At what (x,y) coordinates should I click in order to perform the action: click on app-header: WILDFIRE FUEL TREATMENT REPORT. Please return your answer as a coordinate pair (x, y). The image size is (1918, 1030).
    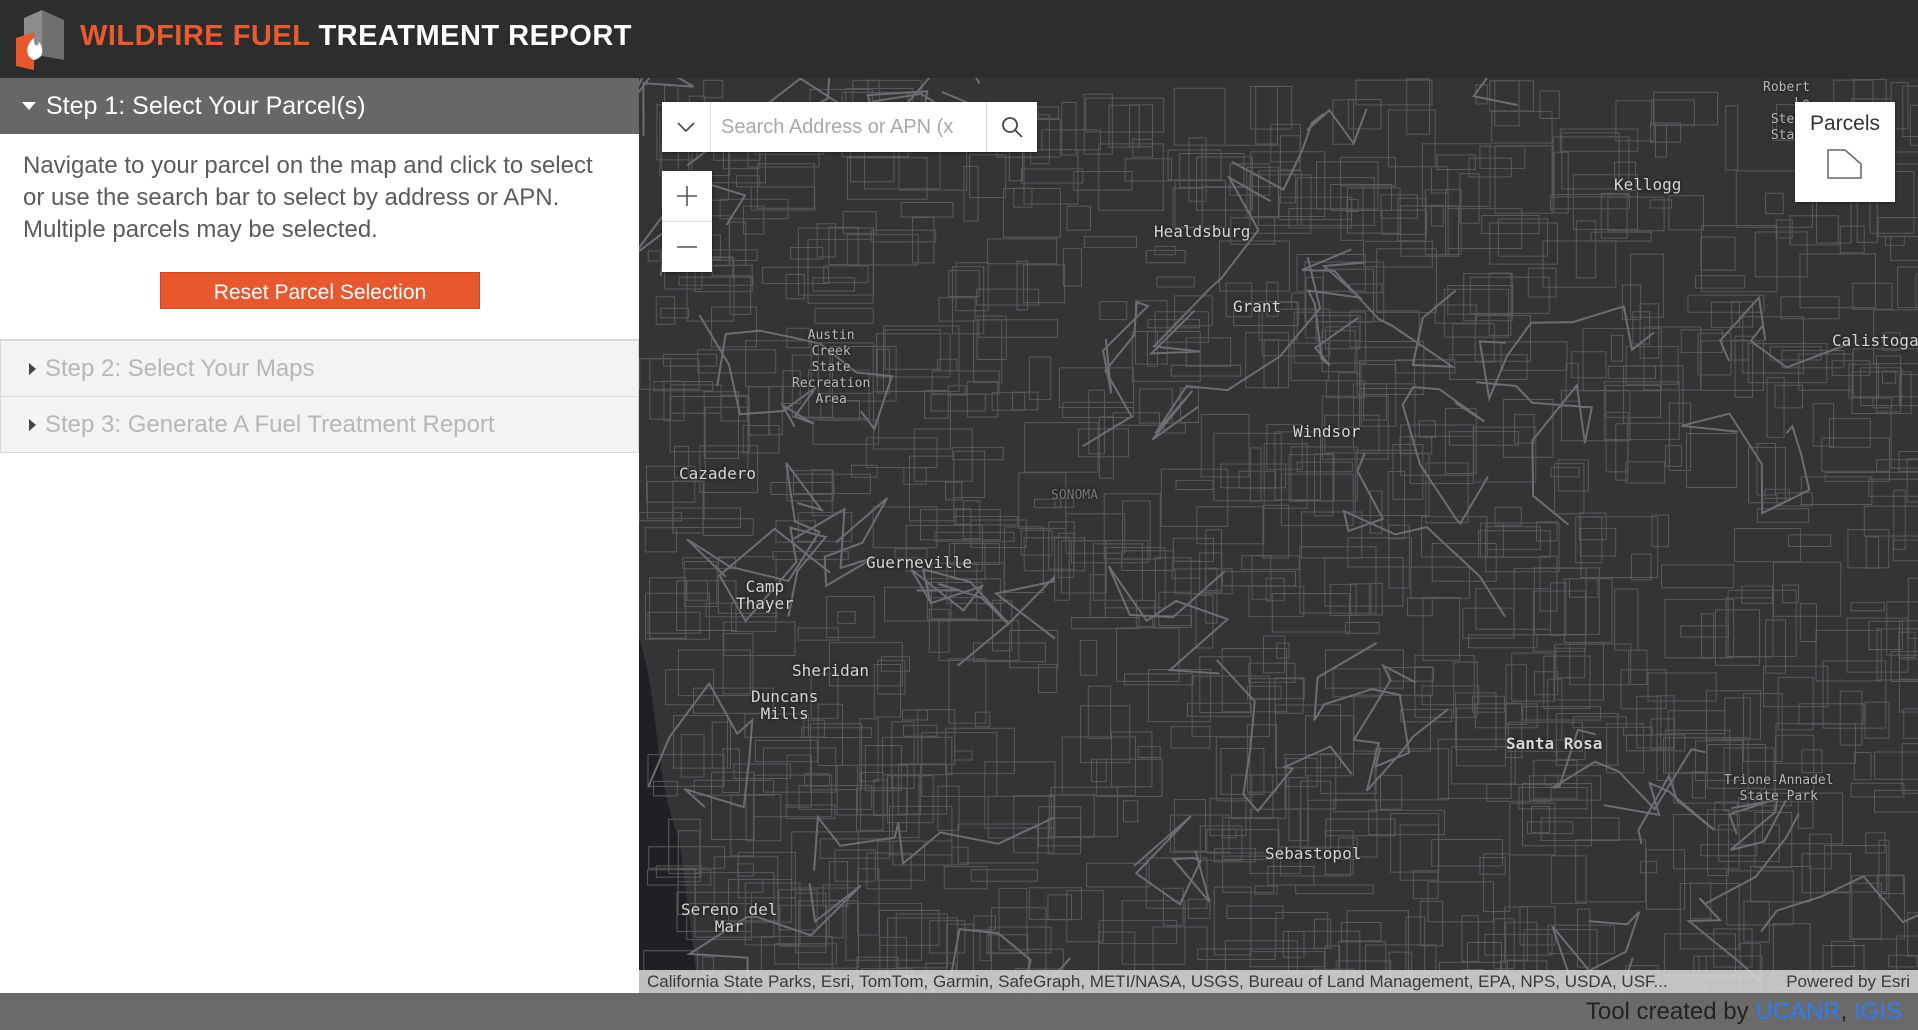
    Looking at the image, I should click on (959, 39).